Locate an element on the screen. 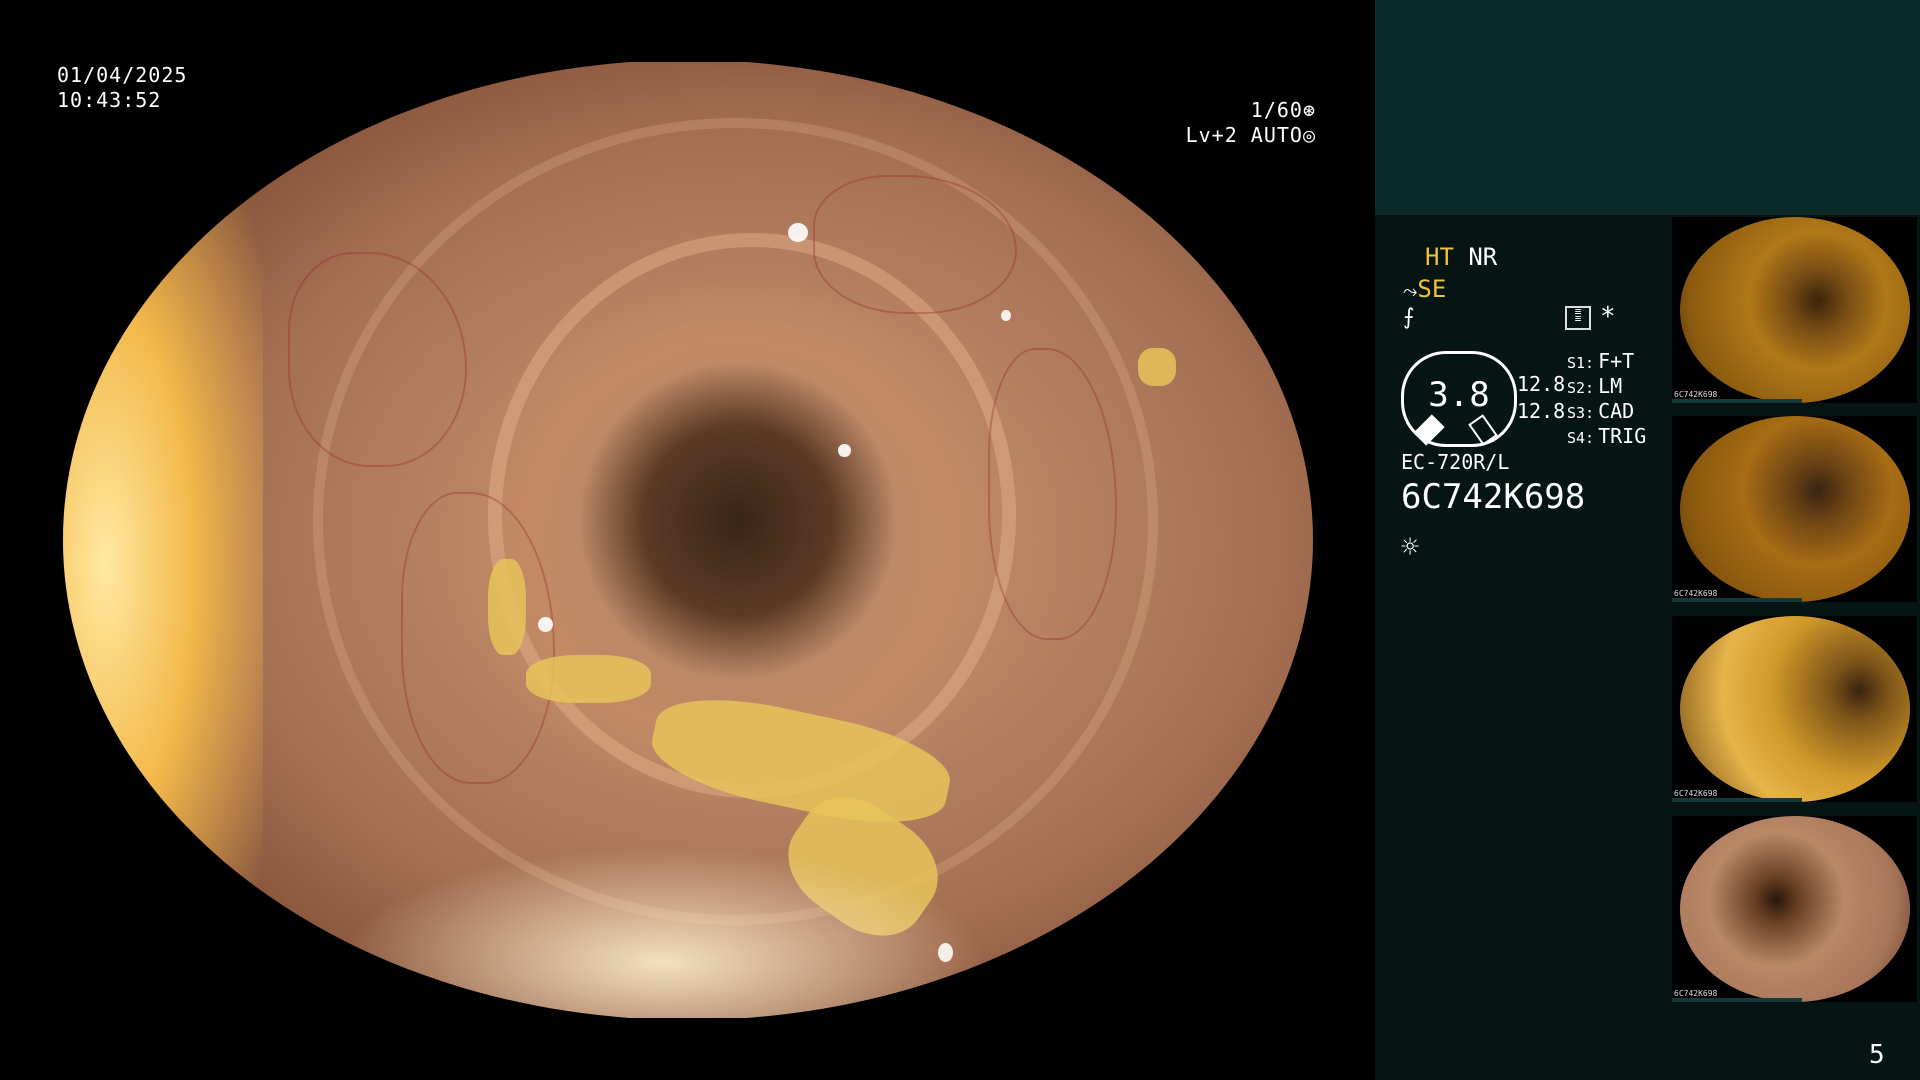 This screenshot has width=1920, height=1080. shutter-text: 1/60 is located at coordinates (1276, 110).